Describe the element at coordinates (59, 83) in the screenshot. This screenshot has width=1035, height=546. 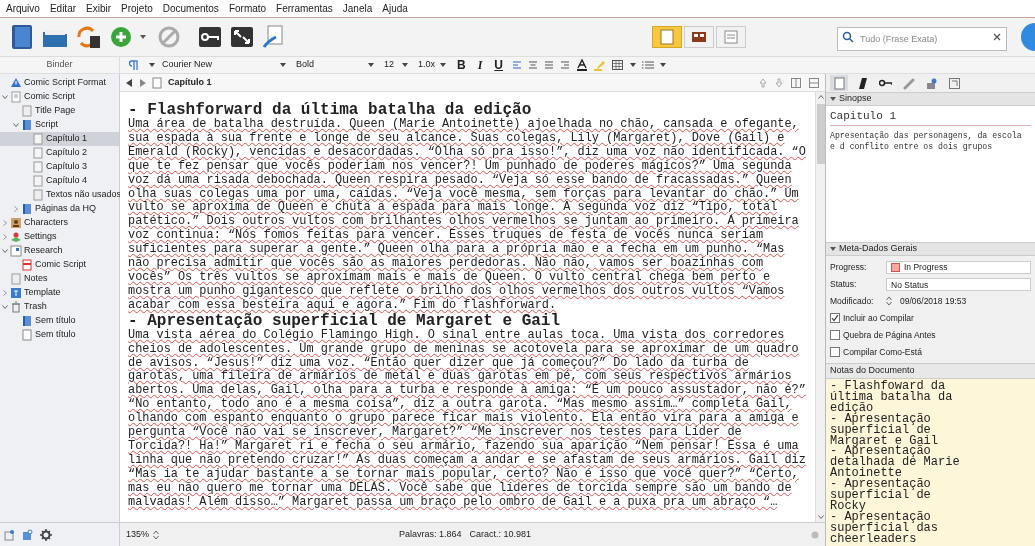
I see `binder-item: Comic Script Format` at that location.